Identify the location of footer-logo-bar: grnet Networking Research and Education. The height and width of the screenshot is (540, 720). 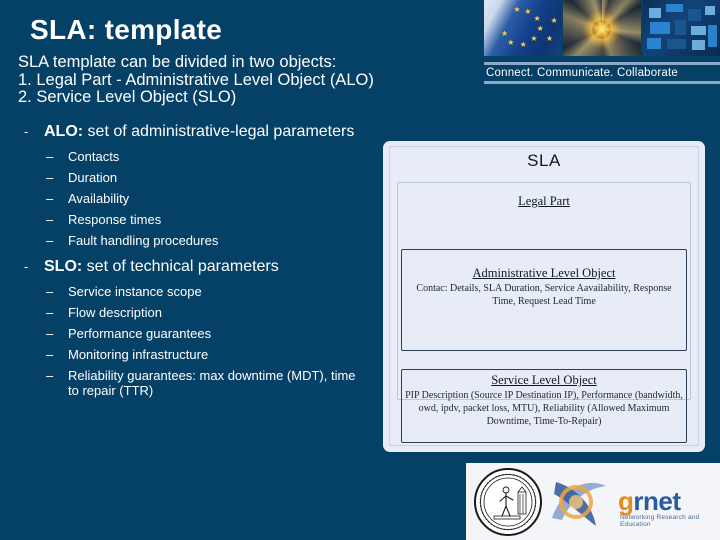
(593, 501).